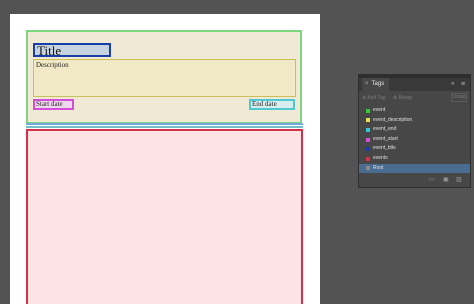 The height and width of the screenshot is (304, 474). What do you see at coordinates (414, 111) in the screenshot?
I see `tag-item-event: event` at bounding box center [414, 111].